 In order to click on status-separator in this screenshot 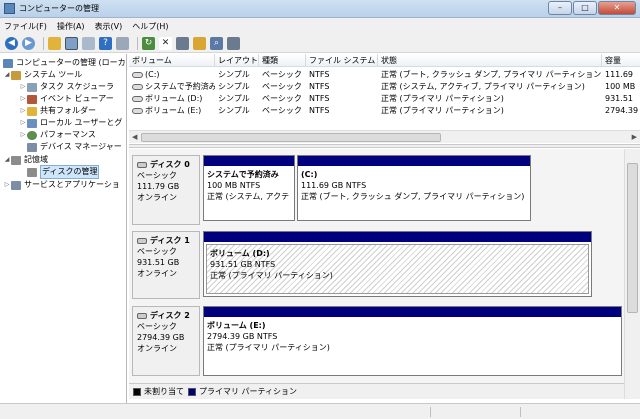, I will do `click(520, 412)`.